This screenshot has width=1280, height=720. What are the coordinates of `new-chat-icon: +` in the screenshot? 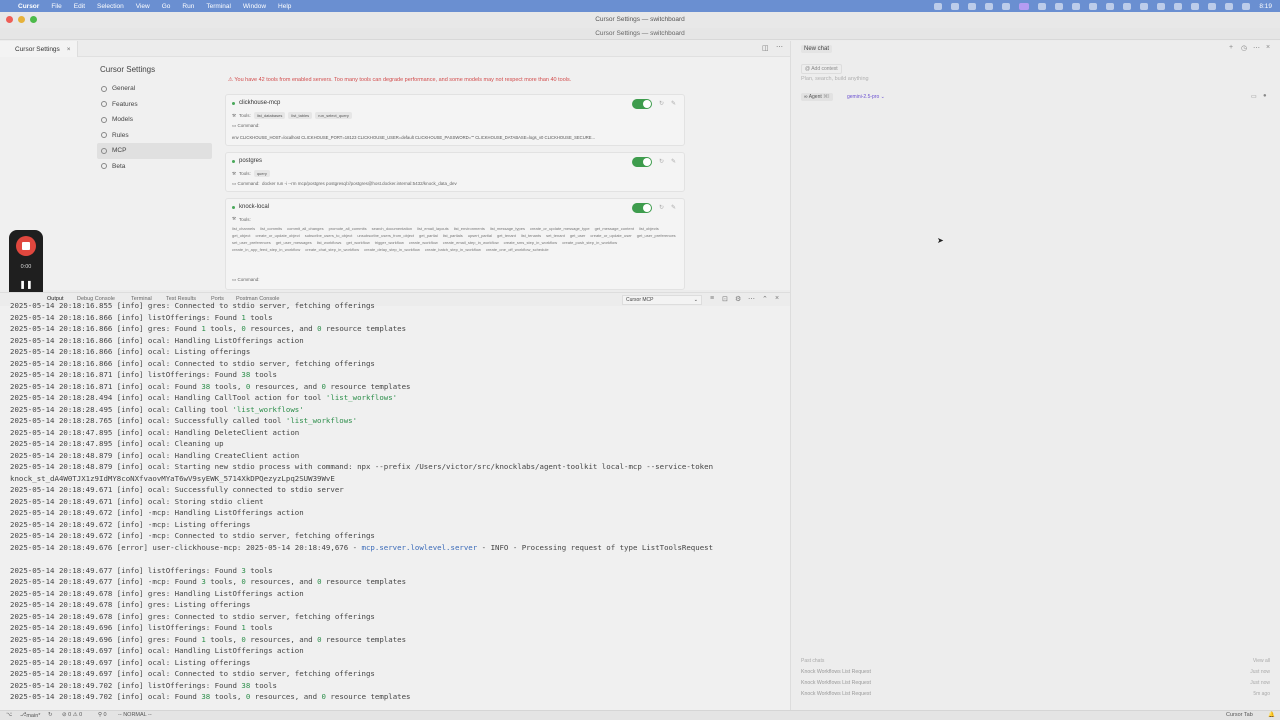 It's located at (1231, 47).